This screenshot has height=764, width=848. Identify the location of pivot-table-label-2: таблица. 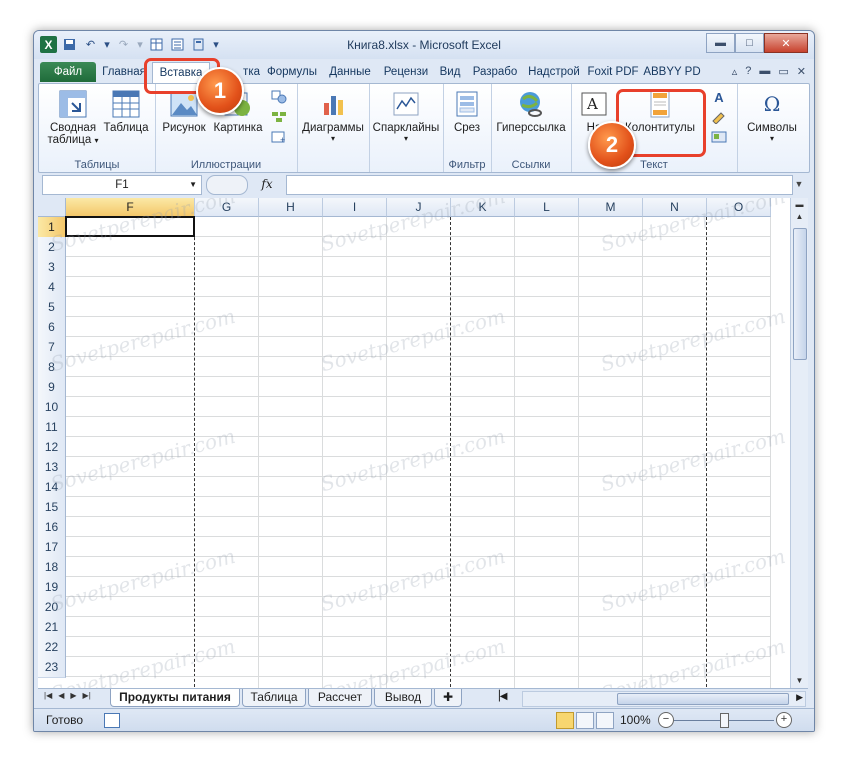
(69, 140).